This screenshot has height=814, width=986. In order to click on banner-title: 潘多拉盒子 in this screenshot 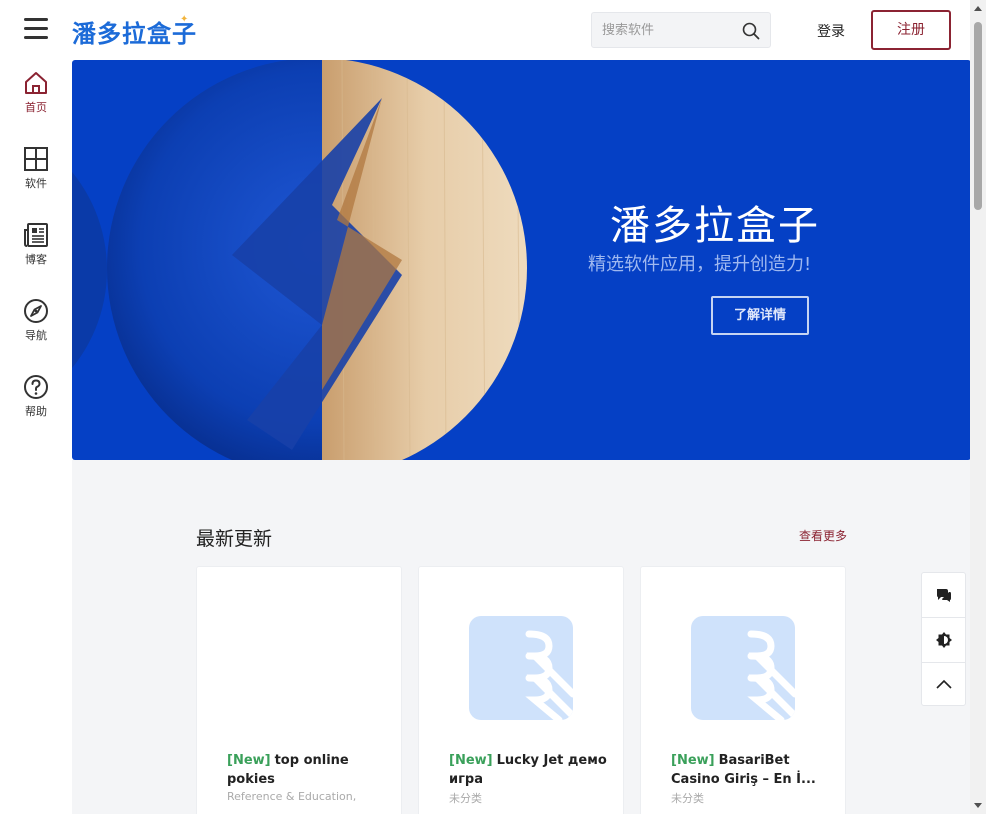, I will do `click(715, 226)`.